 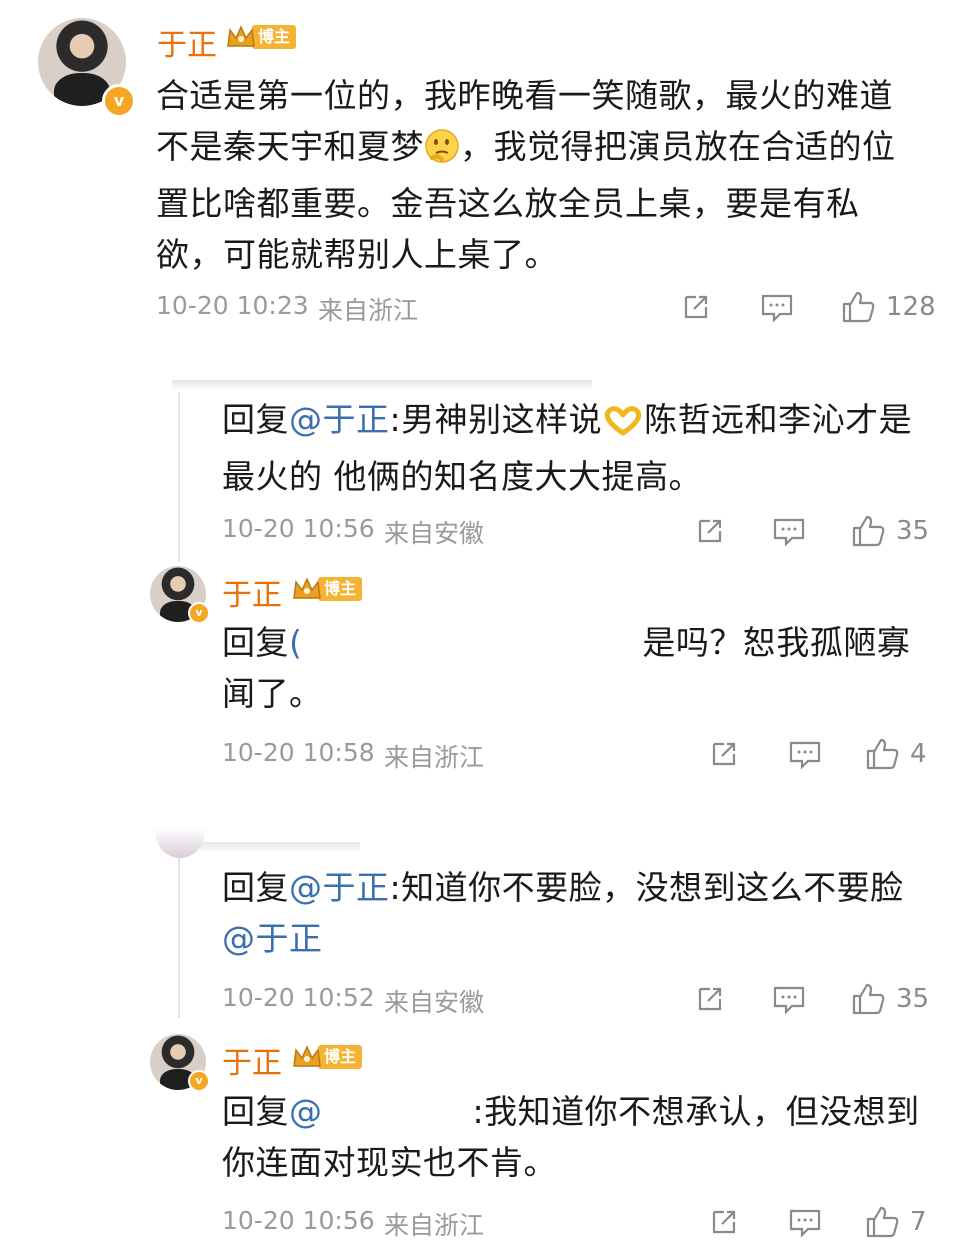 What do you see at coordinates (298, 752) in the screenshot?
I see `reply-meta-time: 10-20 10:58` at bounding box center [298, 752].